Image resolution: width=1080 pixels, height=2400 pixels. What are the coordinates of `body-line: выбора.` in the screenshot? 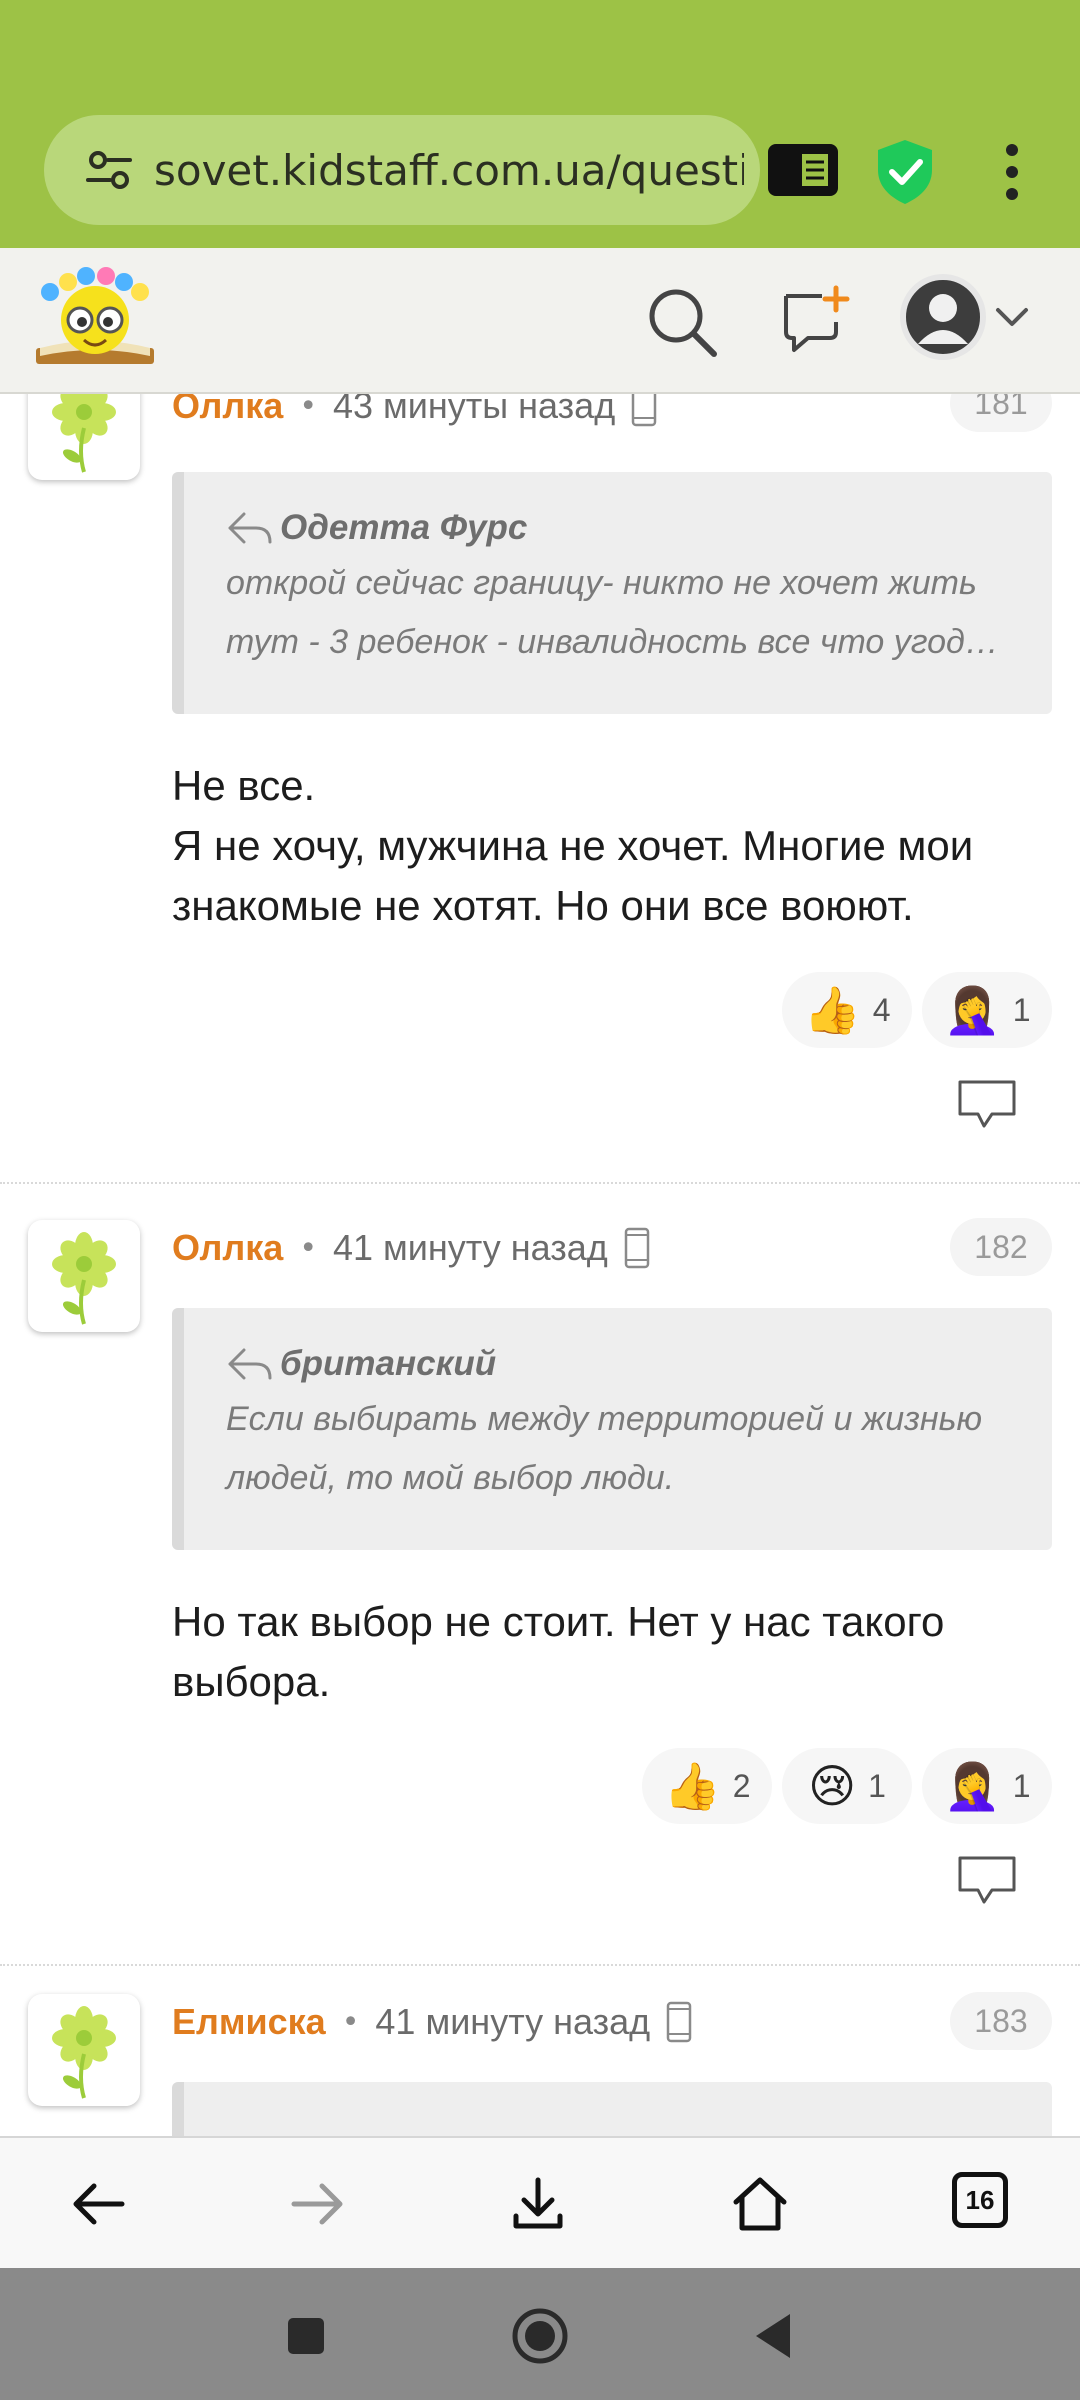 It's located at (251, 1681).